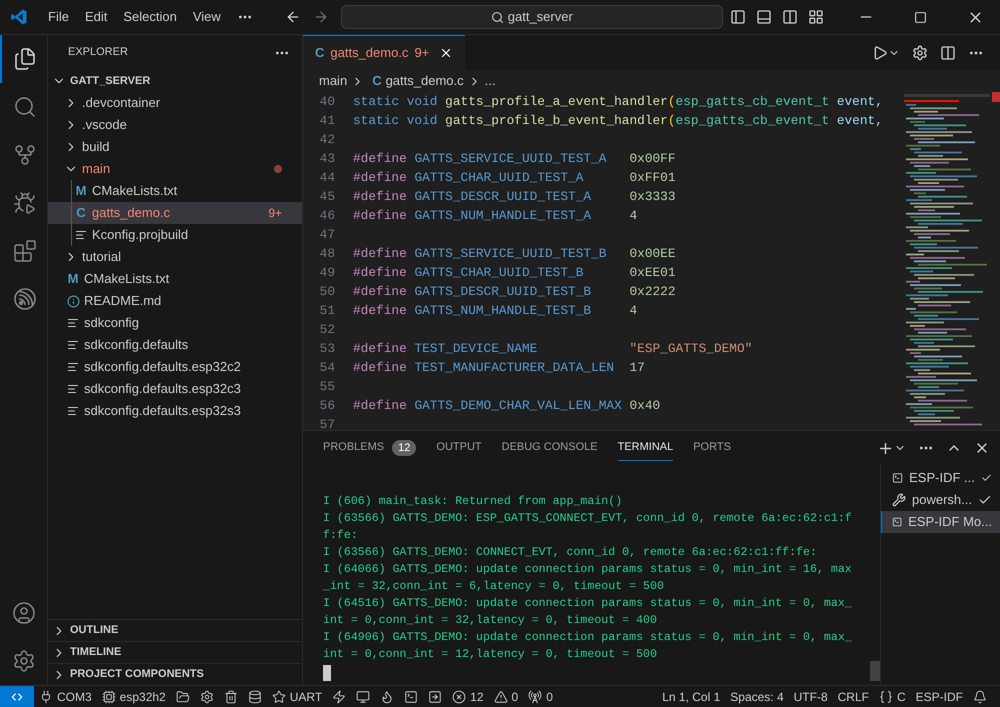 This screenshot has width=1000, height=707. I want to click on status-item: esp32h2, so click(133, 696).